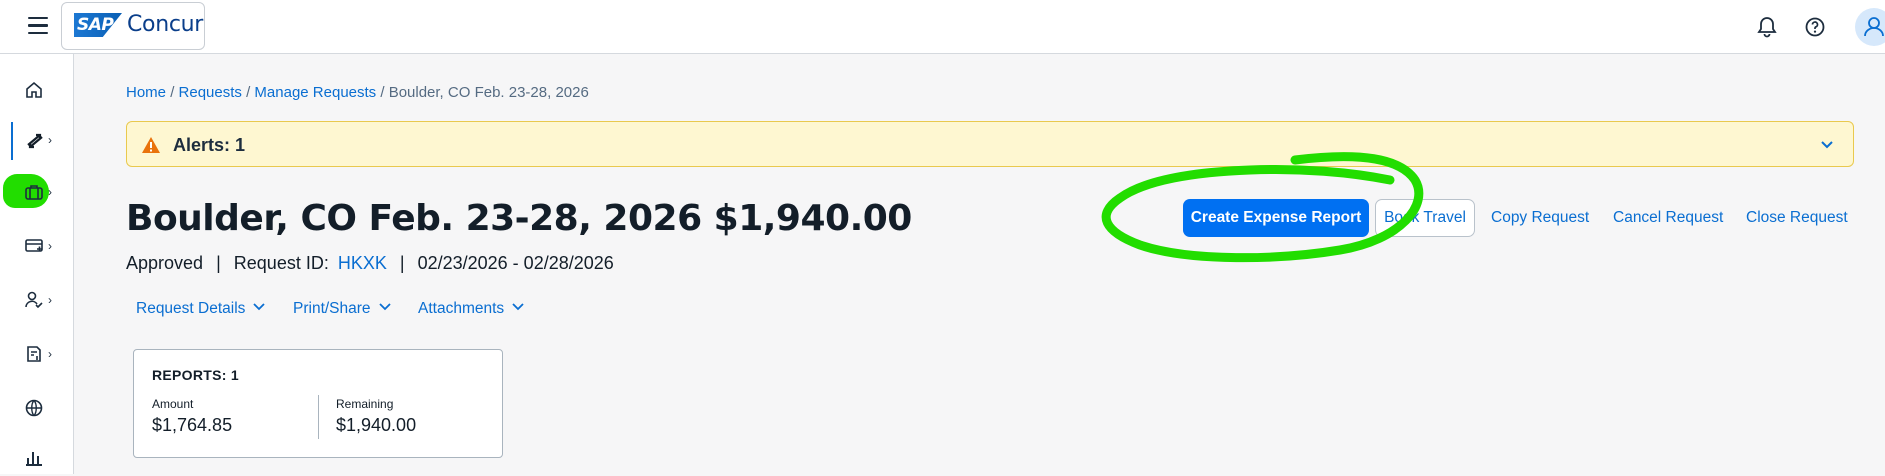 Image resolution: width=1885 pixels, height=476 pixels. I want to click on side-navigation: › › › › ›, so click(37, 264).